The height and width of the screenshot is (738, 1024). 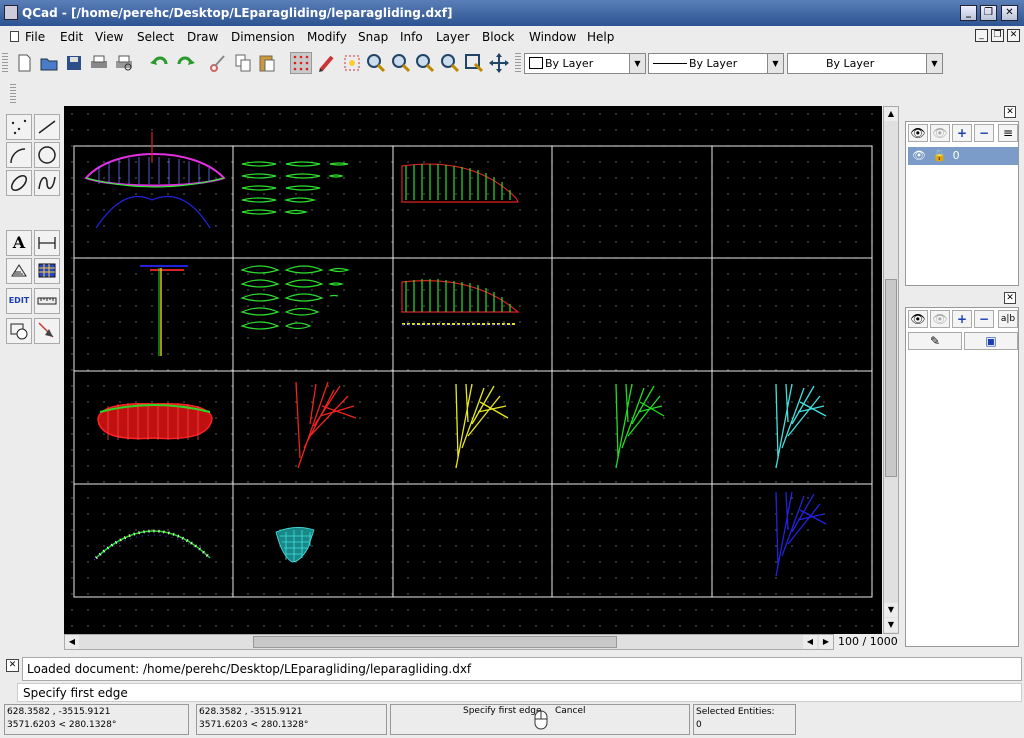 I want to click on menu-block: Block, so click(x=498, y=37).